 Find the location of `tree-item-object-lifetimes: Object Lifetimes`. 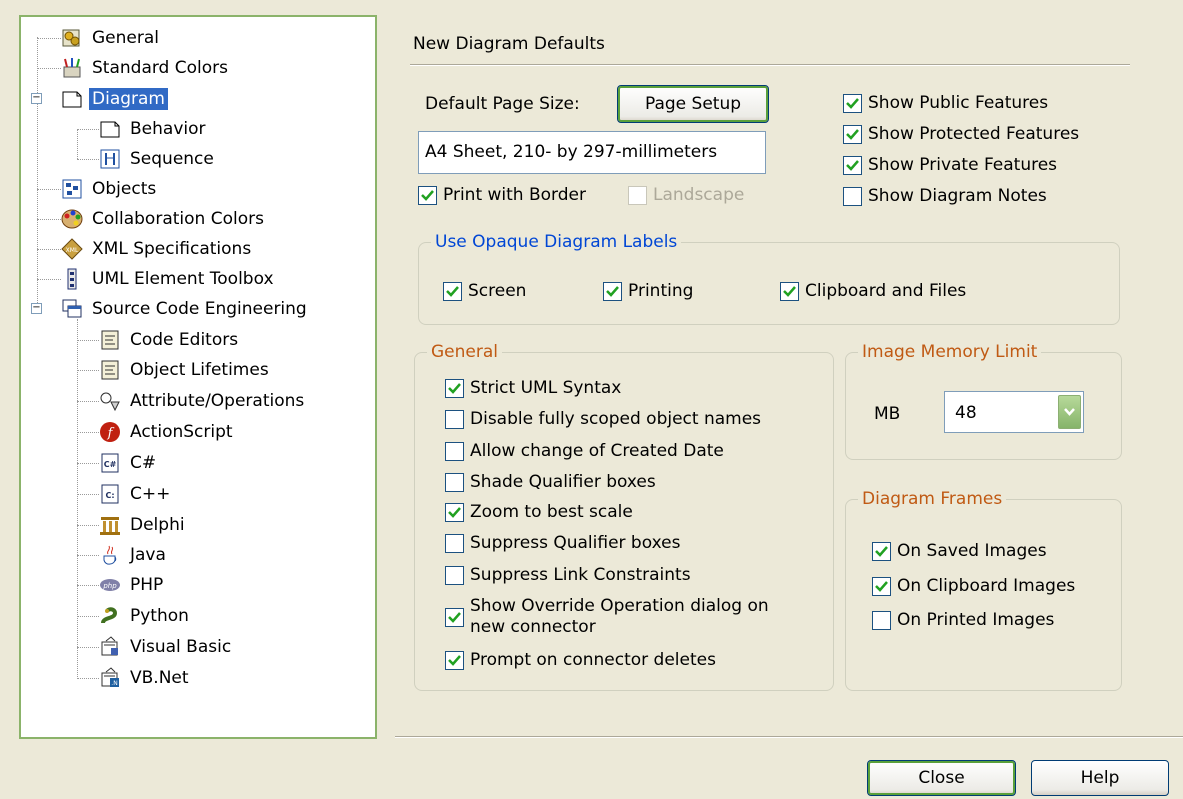

tree-item-object-lifetimes: Object Lifetimes is located at coordinates (185, 370).